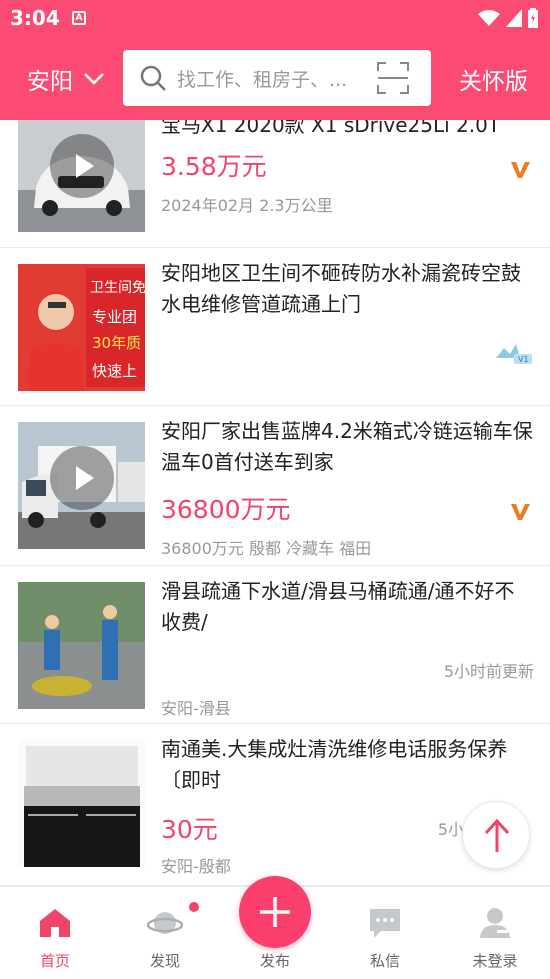  What do you see at coordinates (274, 961) in the screenshot?
I see `tab-post-label: 发布` at bounding box center [274, 961].